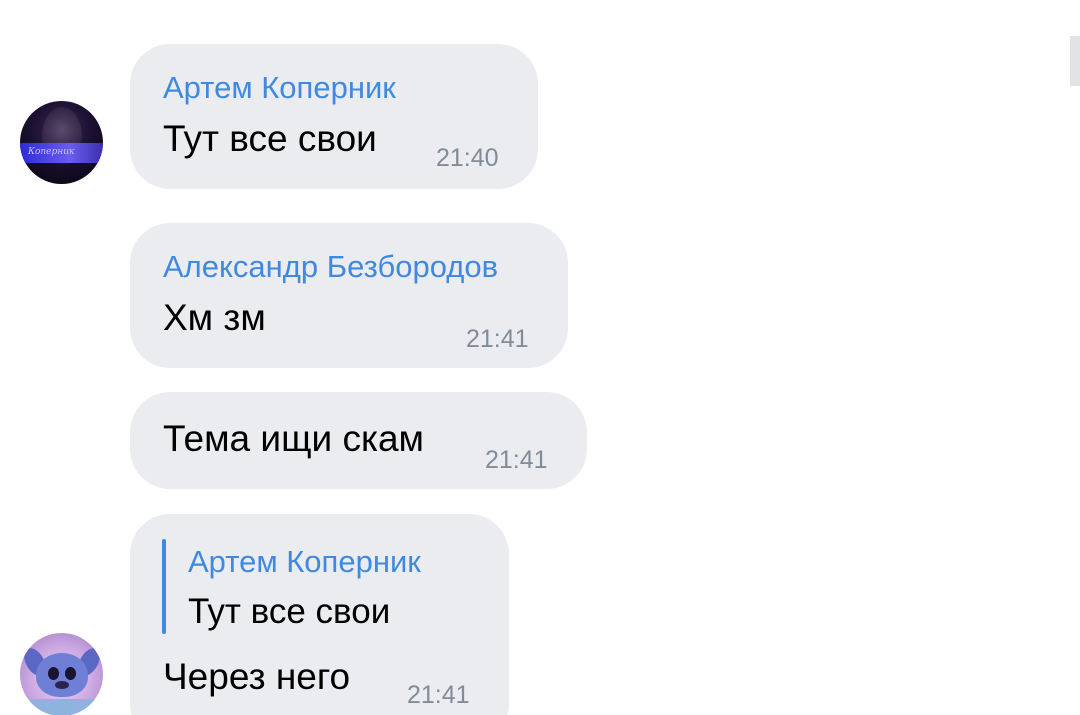 The height and width of the screenshot is (715, 1080). Describe the element at coordinates (293, 438) in the screenshot. I see `message-text: Тема ищи скам` at that location.